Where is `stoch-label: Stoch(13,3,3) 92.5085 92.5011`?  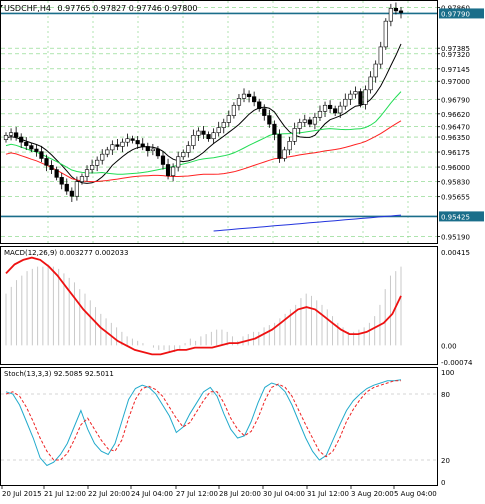
stoch-label: Stoch(13,3,3) 92.5085 92.5011 is located at coordinates (59, 374).